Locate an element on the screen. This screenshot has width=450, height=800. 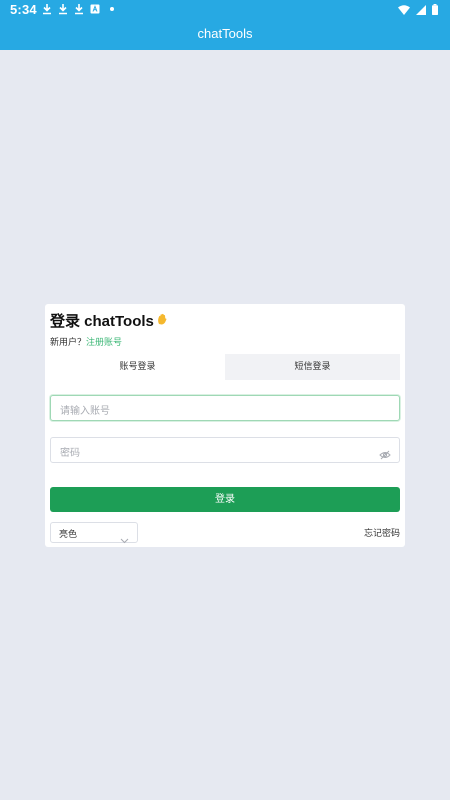
tab-sms-login: 短信登录 is located at coordinates (312, 367).